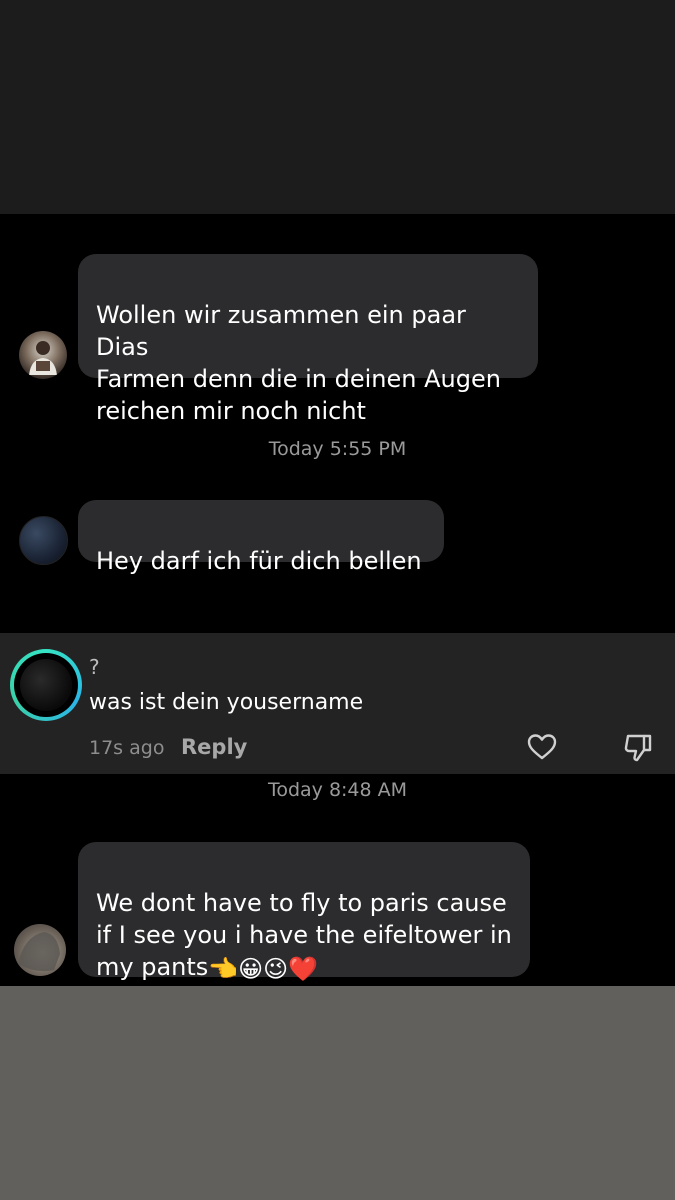 Image resolution: width=675 pixels, height=1200 pixels. Describe the element at coordinates (226, 702) in the screenshot. I see `comment-text: was ist dein yousername` at that location.